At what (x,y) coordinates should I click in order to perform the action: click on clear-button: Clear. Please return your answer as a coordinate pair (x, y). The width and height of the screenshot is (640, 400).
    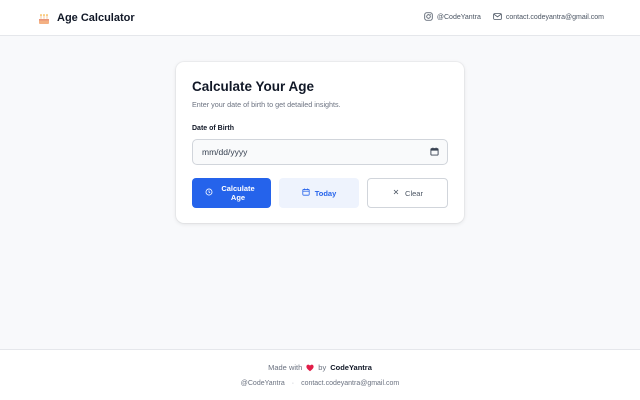
    Looking at the image, I should click on (407, 193).